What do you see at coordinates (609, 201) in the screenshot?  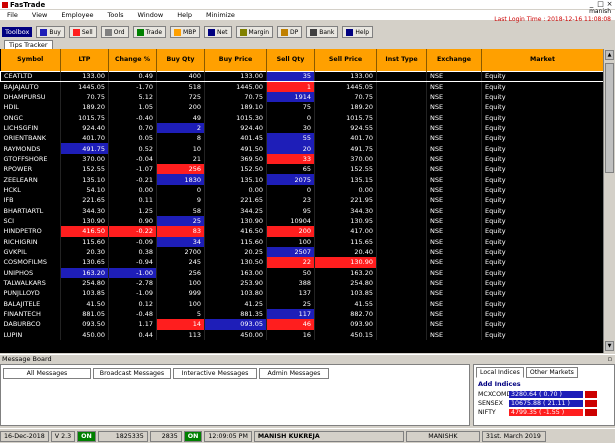 I see `vertical-scrollbar: ▲ ▼` at bounding box center [609, 201].